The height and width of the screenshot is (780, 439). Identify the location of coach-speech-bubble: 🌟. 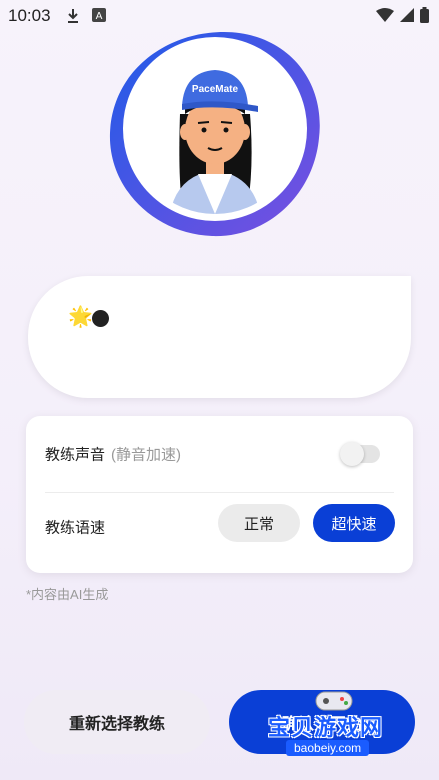
(219, 337).